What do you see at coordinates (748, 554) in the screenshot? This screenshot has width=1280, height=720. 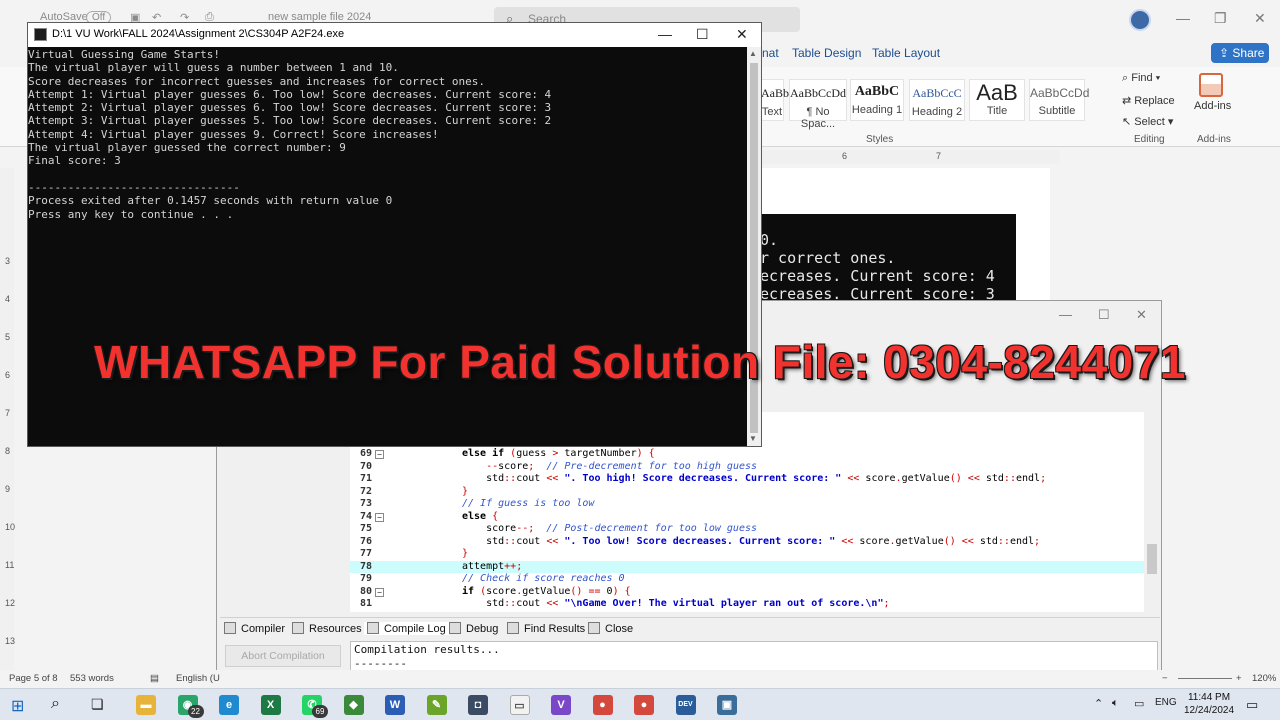 I see `code-line: 77}` at bounding box center [748, 554].